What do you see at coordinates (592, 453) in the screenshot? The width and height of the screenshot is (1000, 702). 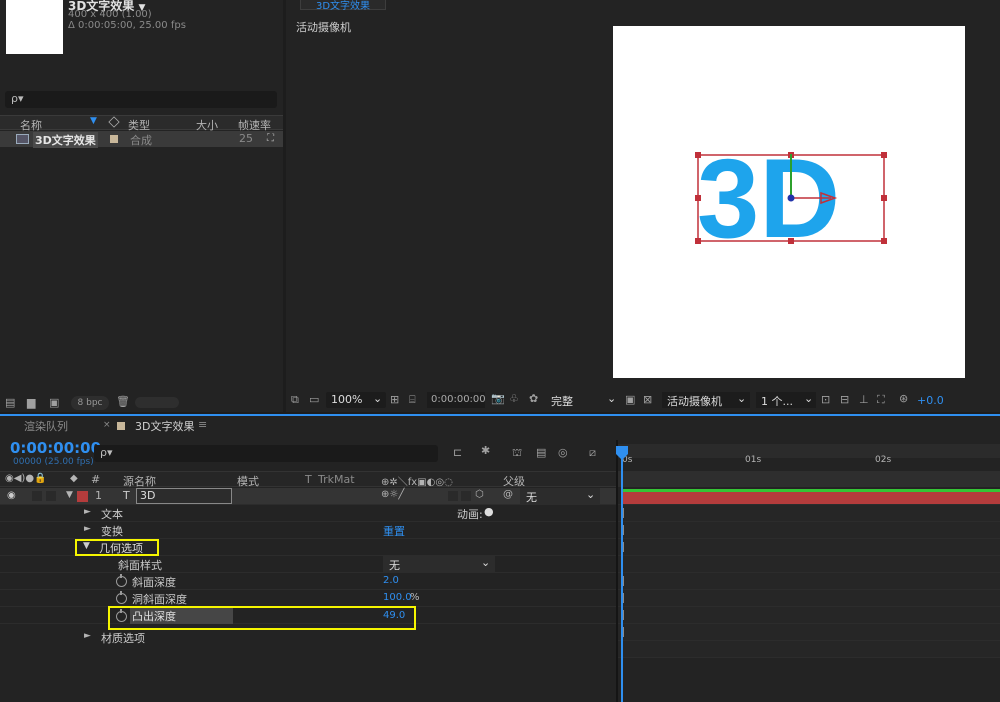 I see `graph-editor-icon: ⧄` at bounding box center [592, 453].